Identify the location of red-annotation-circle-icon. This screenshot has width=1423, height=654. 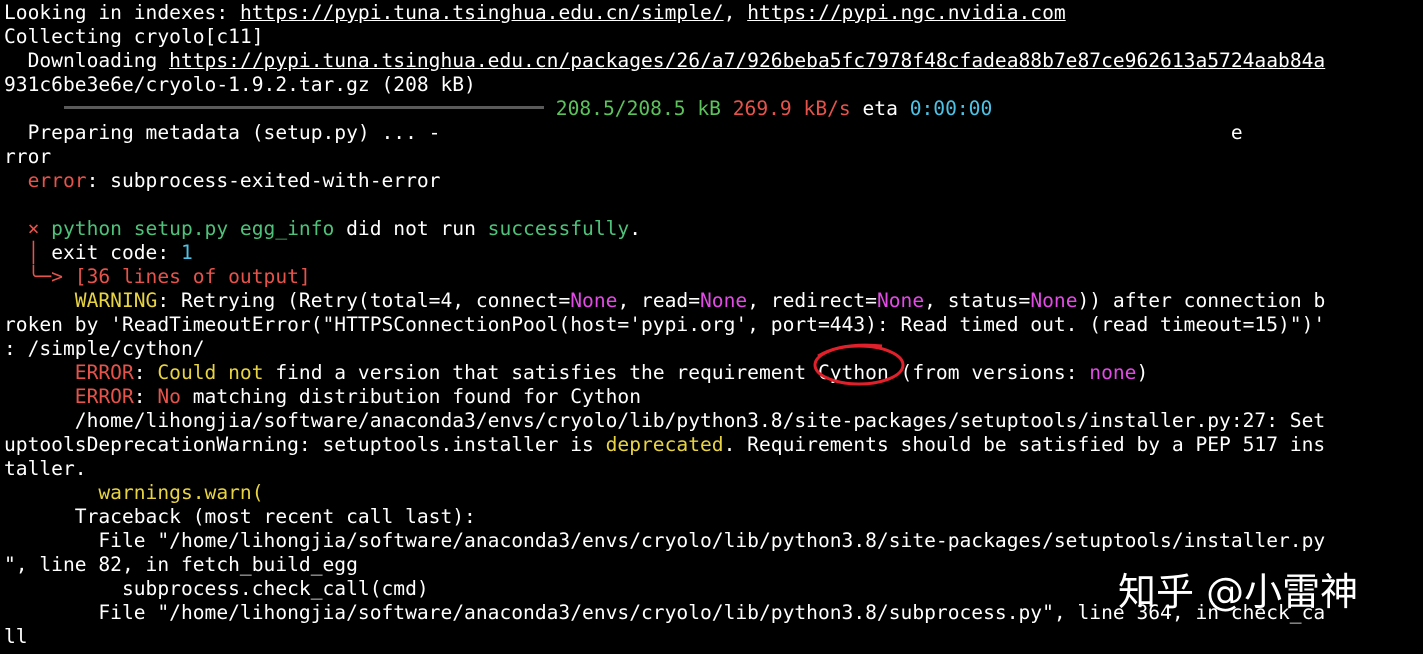
(859, 364).